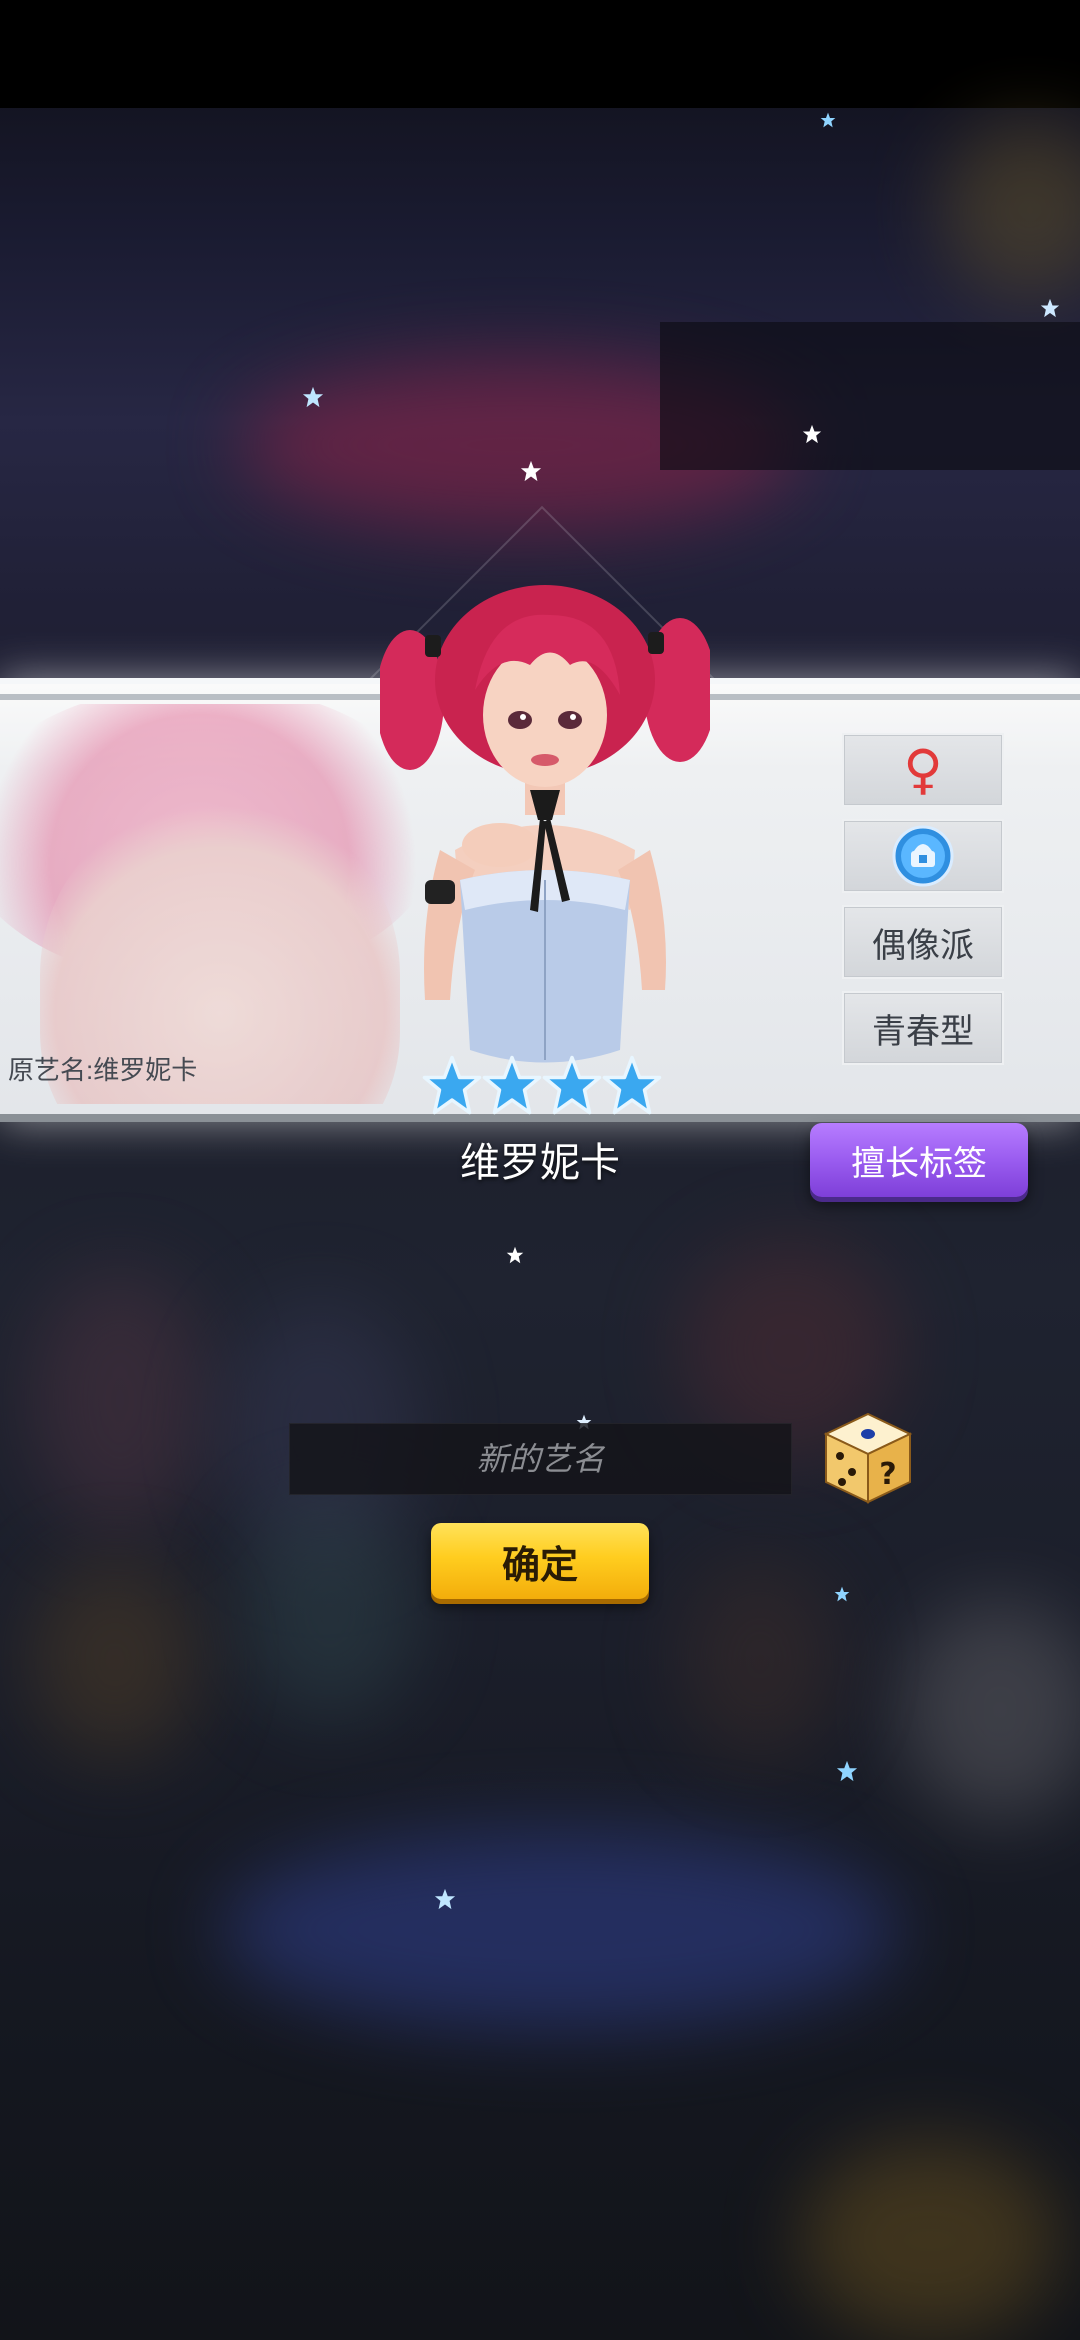  I want to click on character-type-icon, so click(923, 856).